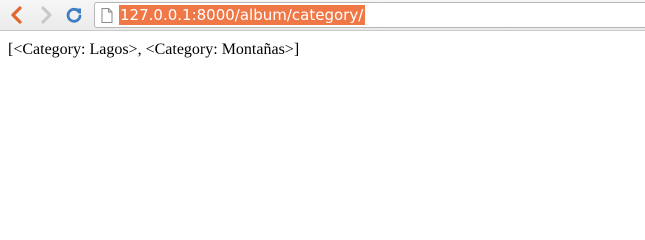  I want to click on chevron-left-icon, so click(16, 15).